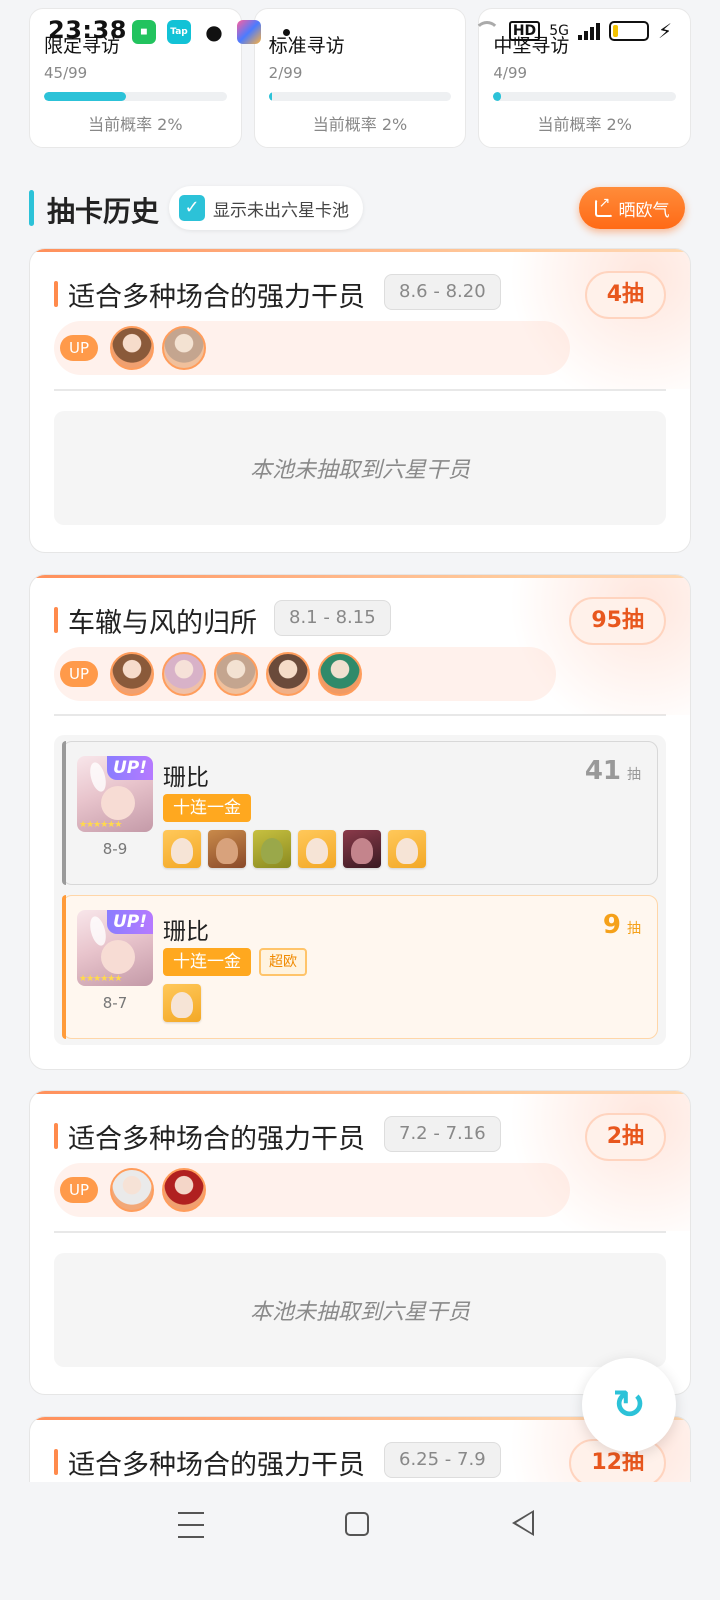 This screenshot has width=720, height=1600. Describe the element at coordinates (192, 208) in the screenshot. I see `checkbox-checked-icon: ✓` at that location.